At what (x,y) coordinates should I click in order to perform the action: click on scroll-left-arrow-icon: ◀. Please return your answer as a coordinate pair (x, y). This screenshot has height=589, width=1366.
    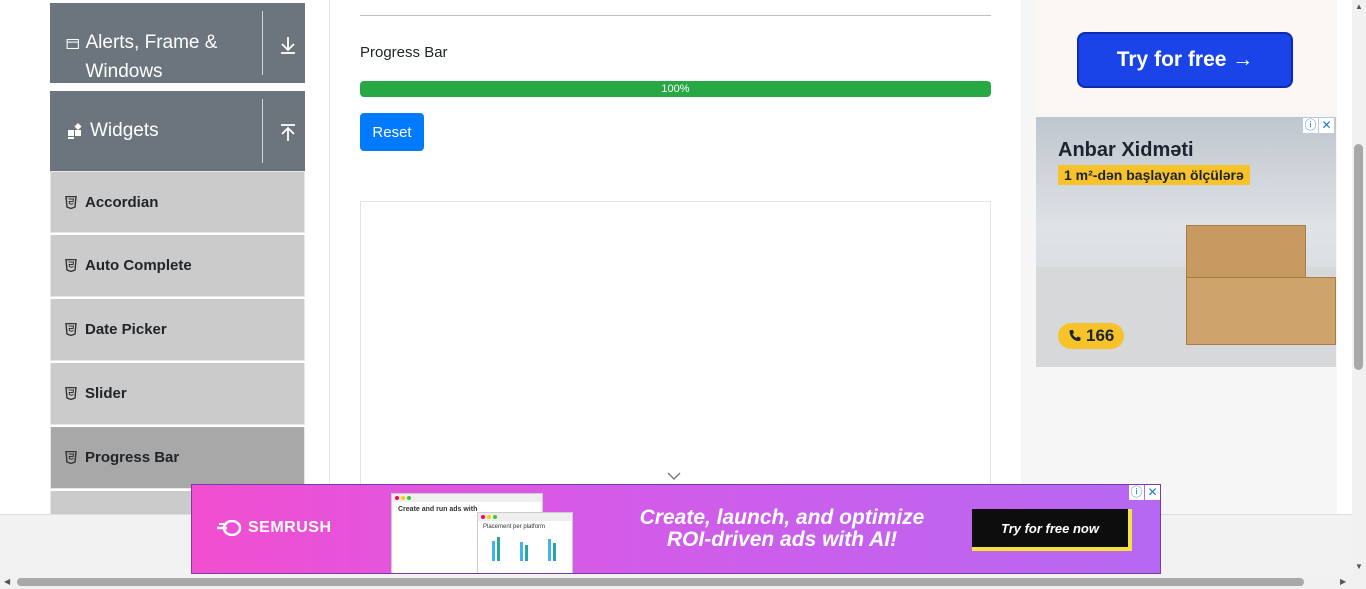
    Looking at the image, I should click on (7, 581).